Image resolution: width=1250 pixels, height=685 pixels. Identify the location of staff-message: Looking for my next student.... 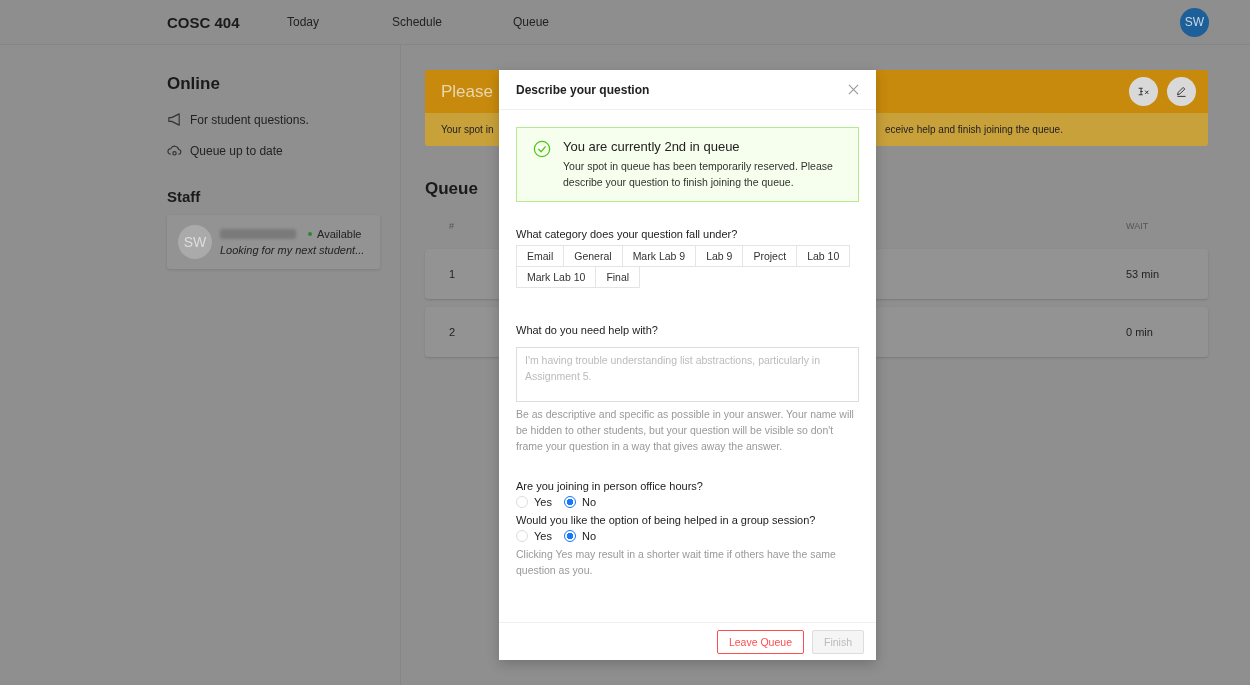
(292, 250).